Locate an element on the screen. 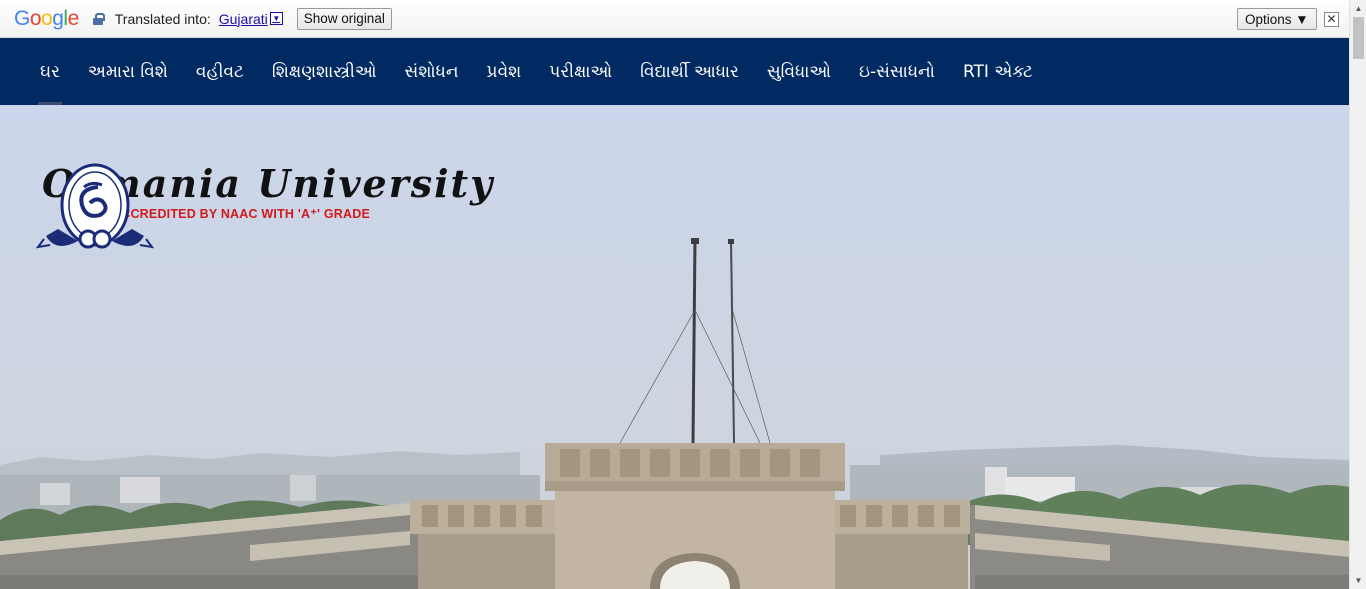  options-button: Options ▼ is located at coordinates (1277, 19).